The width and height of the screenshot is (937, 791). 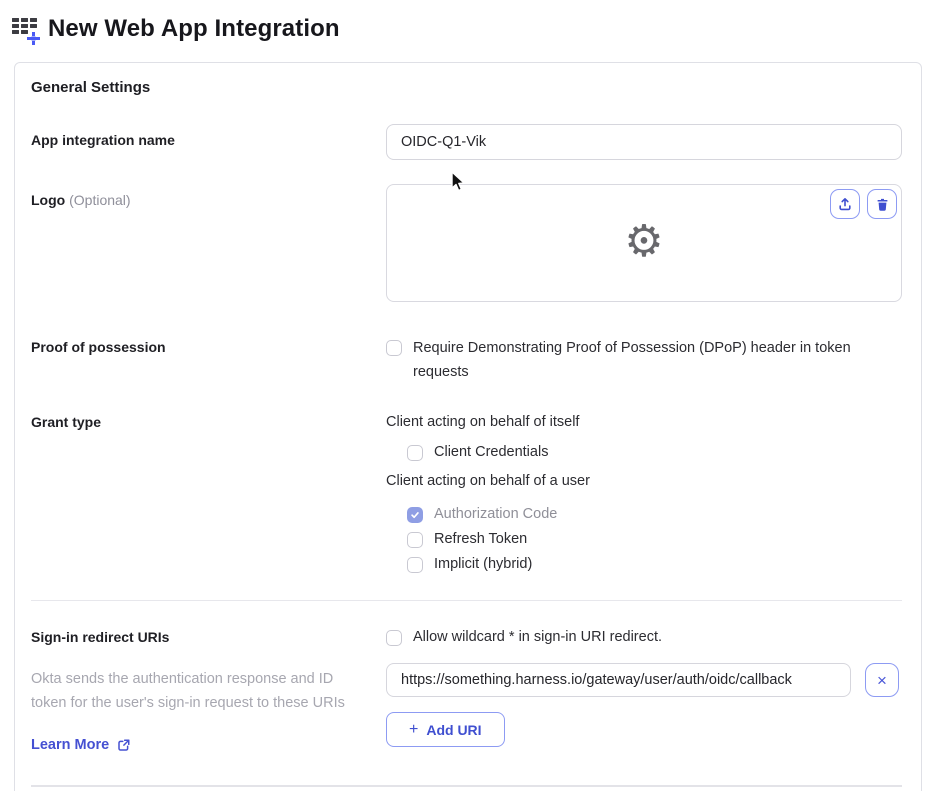 I want to click on bottom-divider, so click(x=466, y=786).